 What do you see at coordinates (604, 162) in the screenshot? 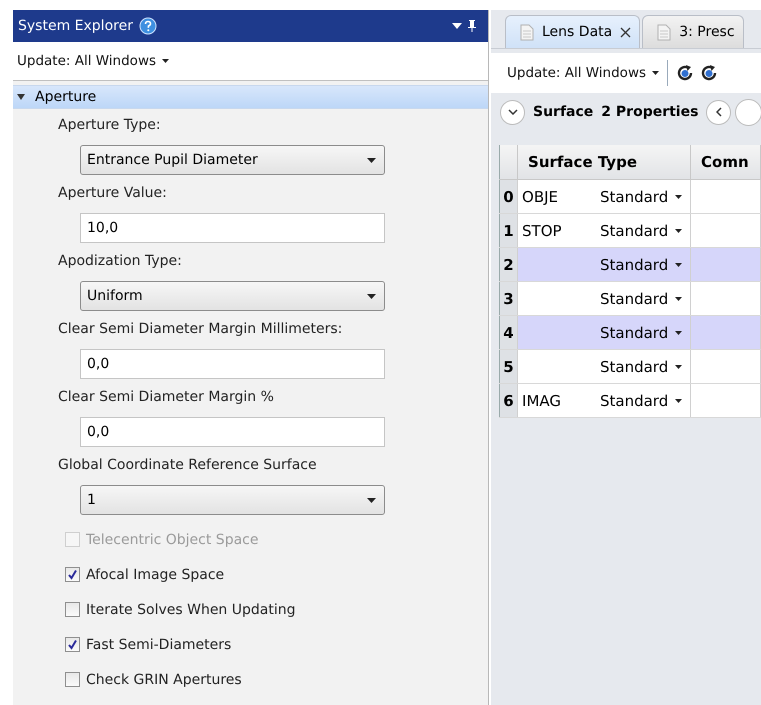
I see `column-header: Surface Type` at bounding box center [604, 162].